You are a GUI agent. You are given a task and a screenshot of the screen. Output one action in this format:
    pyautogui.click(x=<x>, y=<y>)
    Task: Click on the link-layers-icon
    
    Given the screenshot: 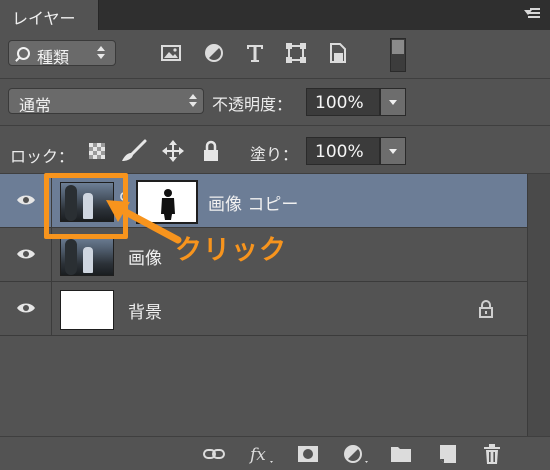 What is the action you would take?
    pyautogui.click(x=214, y=454)
    